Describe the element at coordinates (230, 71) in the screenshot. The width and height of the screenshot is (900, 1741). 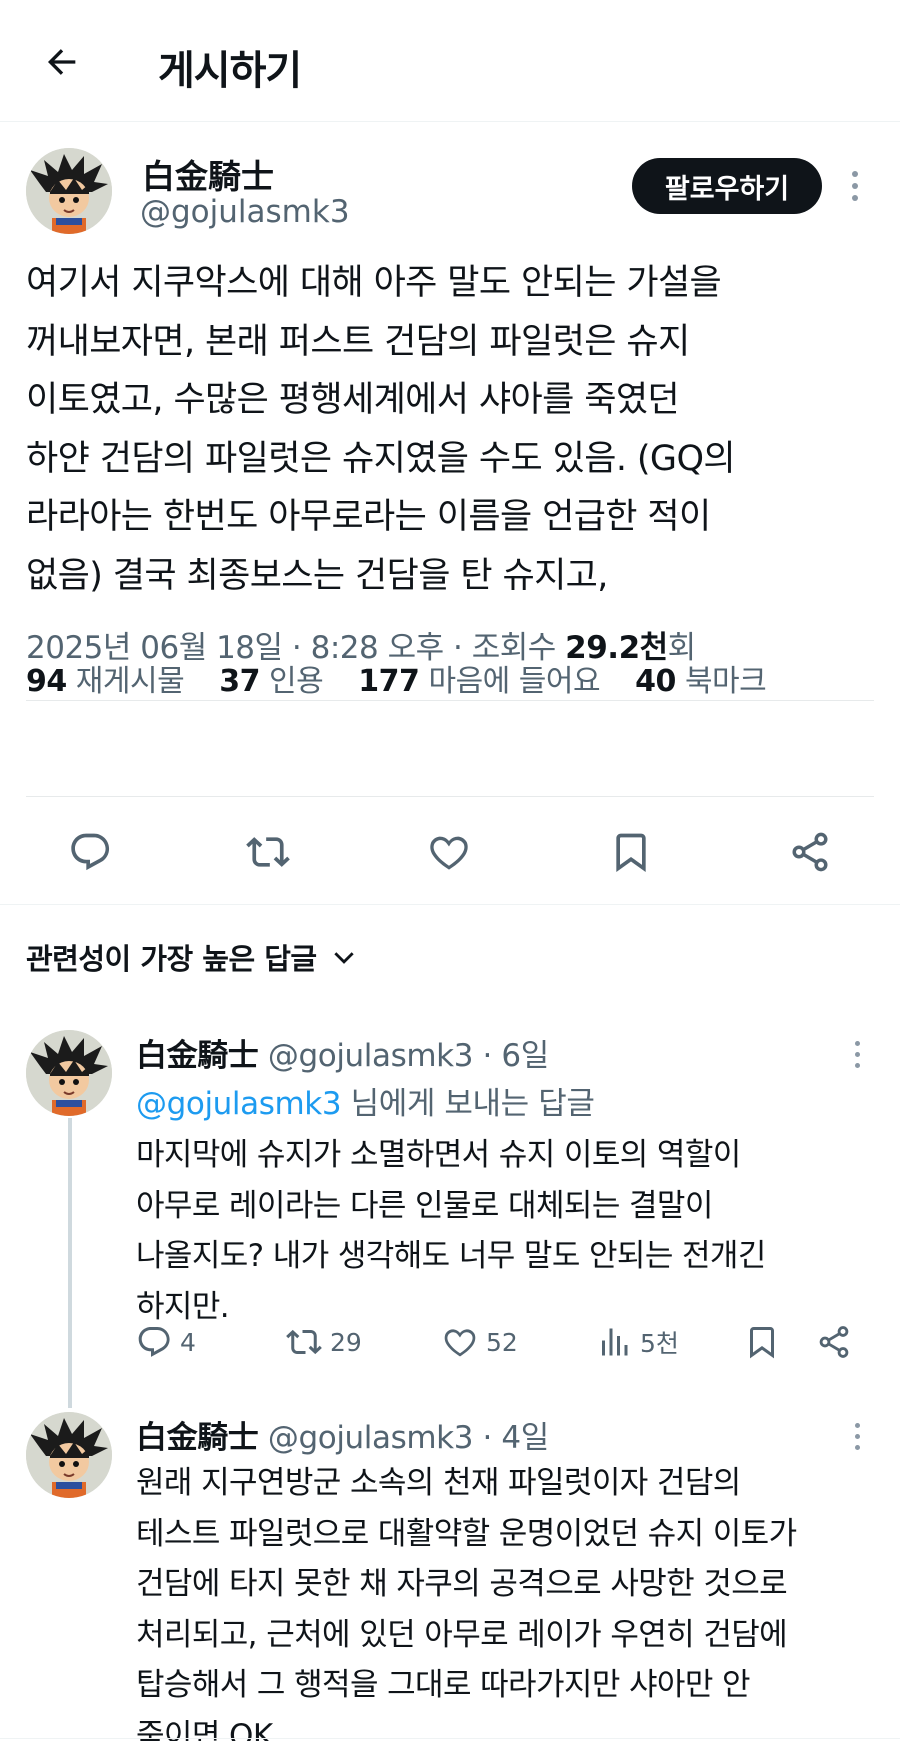
I see `page-title: 게시하기` at that location.